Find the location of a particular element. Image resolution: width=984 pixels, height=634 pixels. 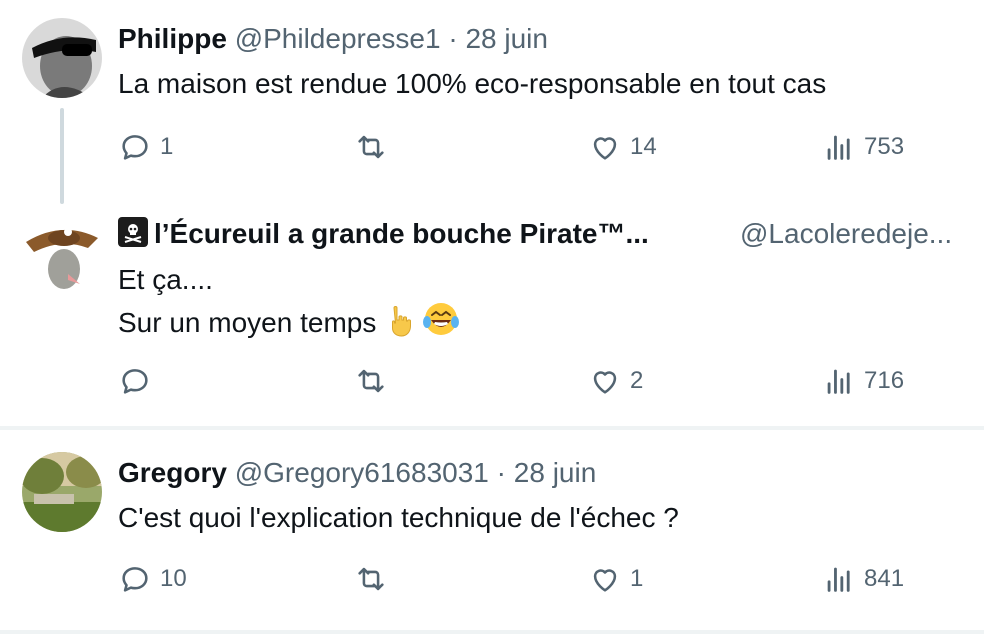

views-button: 753 is located at coordinates (863, 147).